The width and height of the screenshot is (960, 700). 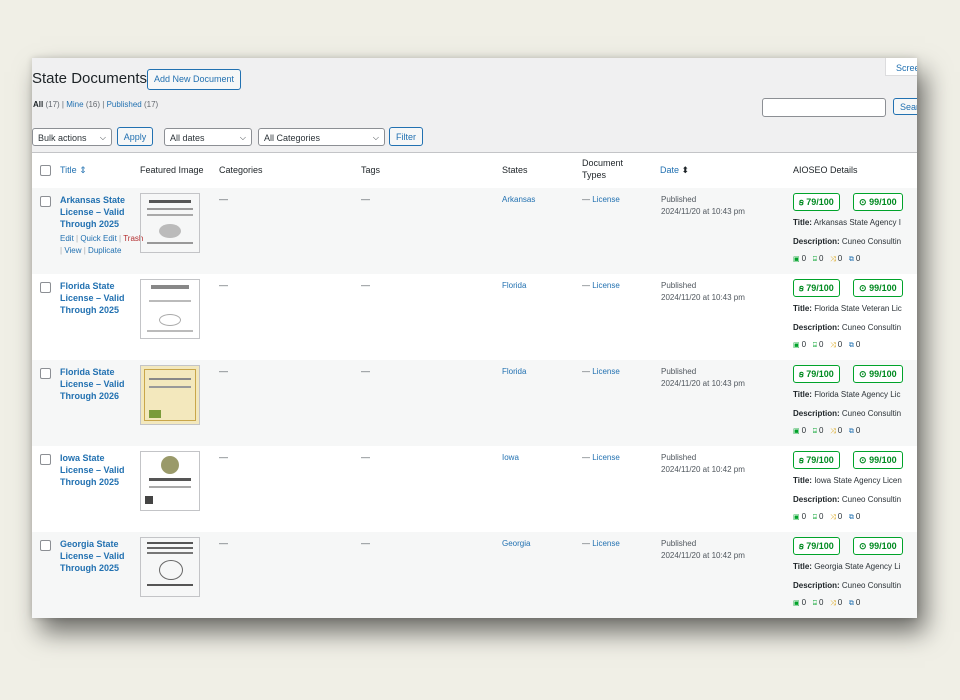 What do you see at coordinates (38, 104) in the screenshot?
I see `view-all-link: All` at bounding box center [38, 104].